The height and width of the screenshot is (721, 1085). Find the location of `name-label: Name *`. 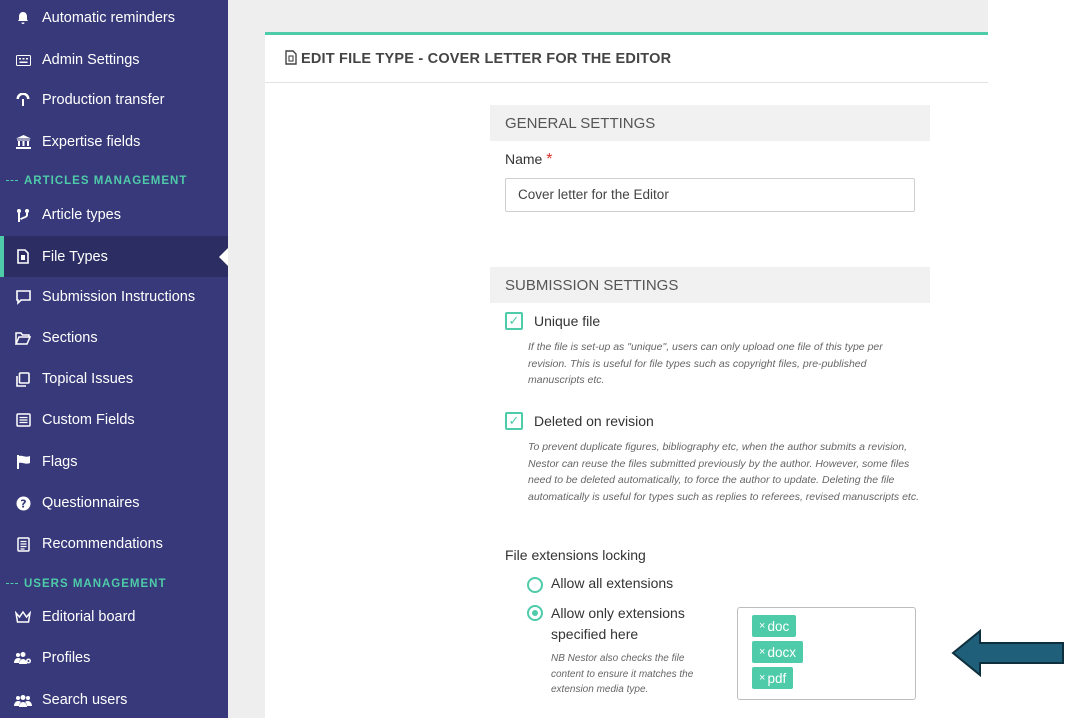

name-label: Name * is located at coordinates (529, 159).